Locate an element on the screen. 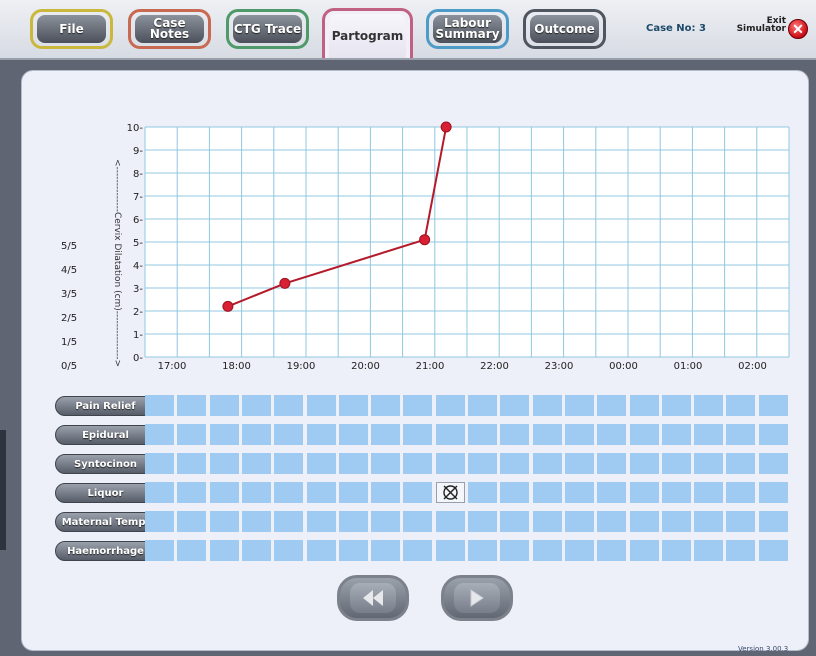  row-label-maternal-temp: Maternal Temp. is located at coordinates (105, 522).